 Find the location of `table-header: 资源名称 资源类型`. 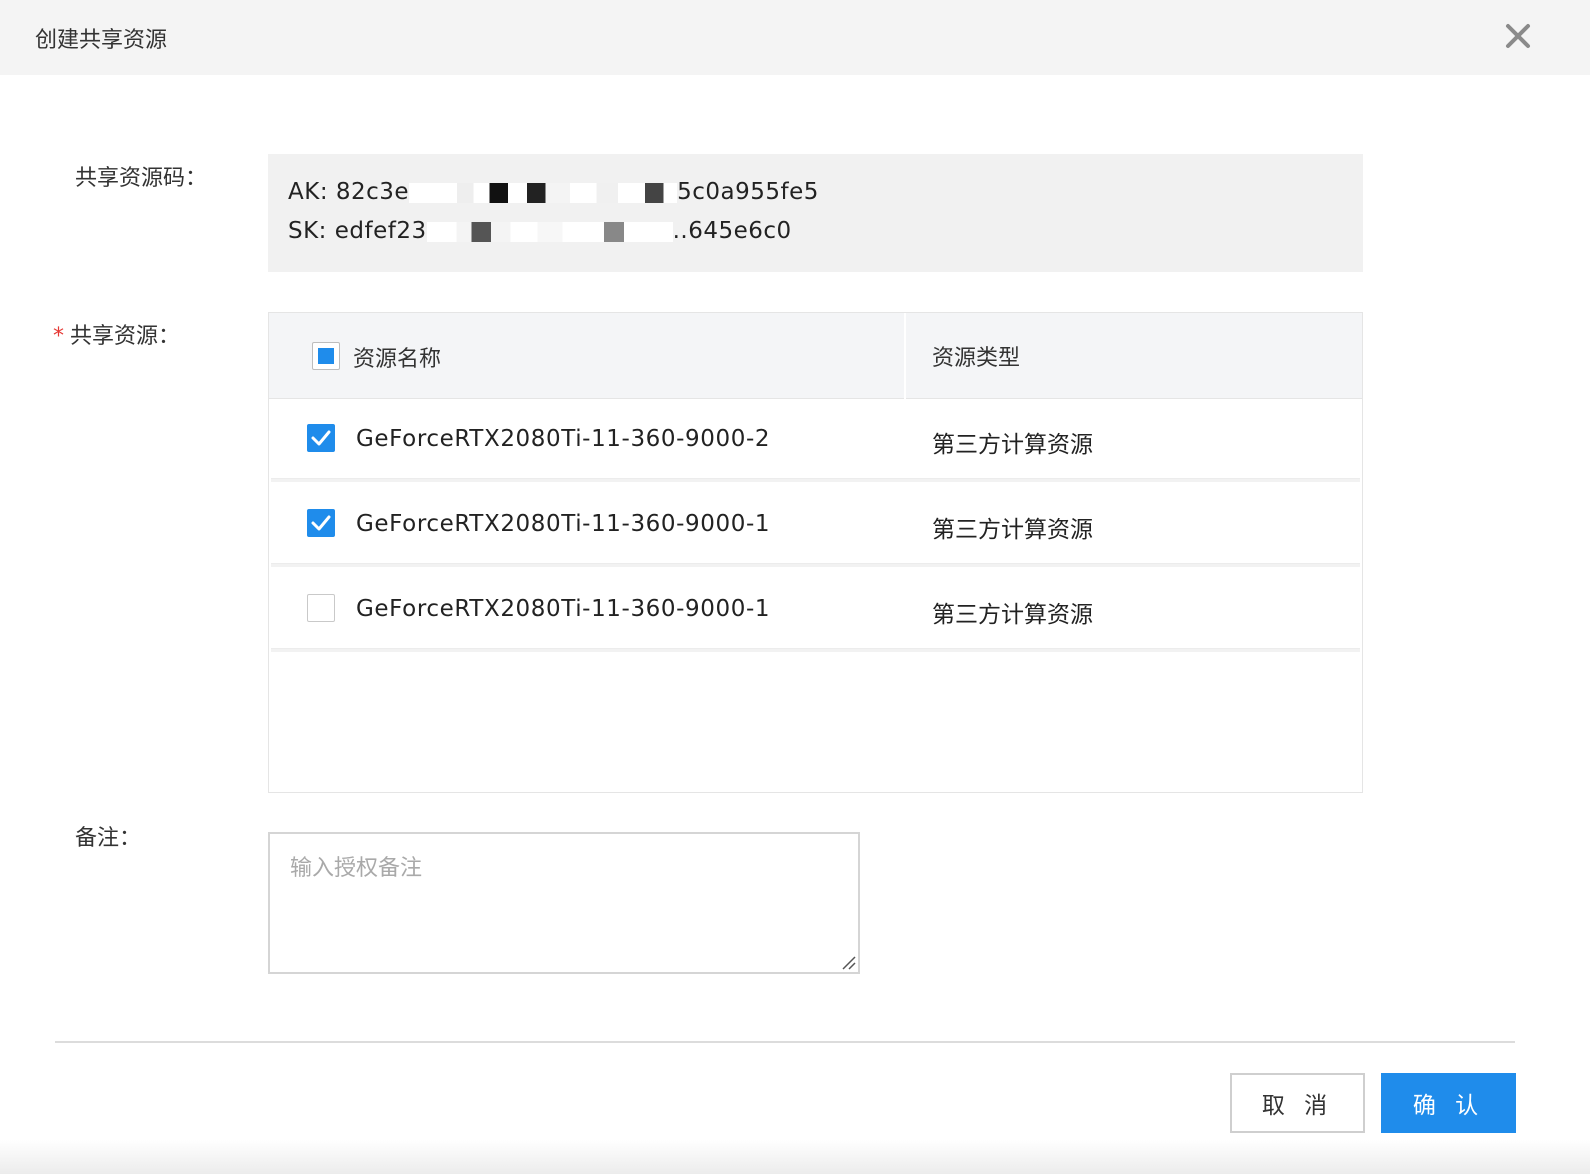

table-header: 资源名称 资源类型 is located at coordinates (815, 356).